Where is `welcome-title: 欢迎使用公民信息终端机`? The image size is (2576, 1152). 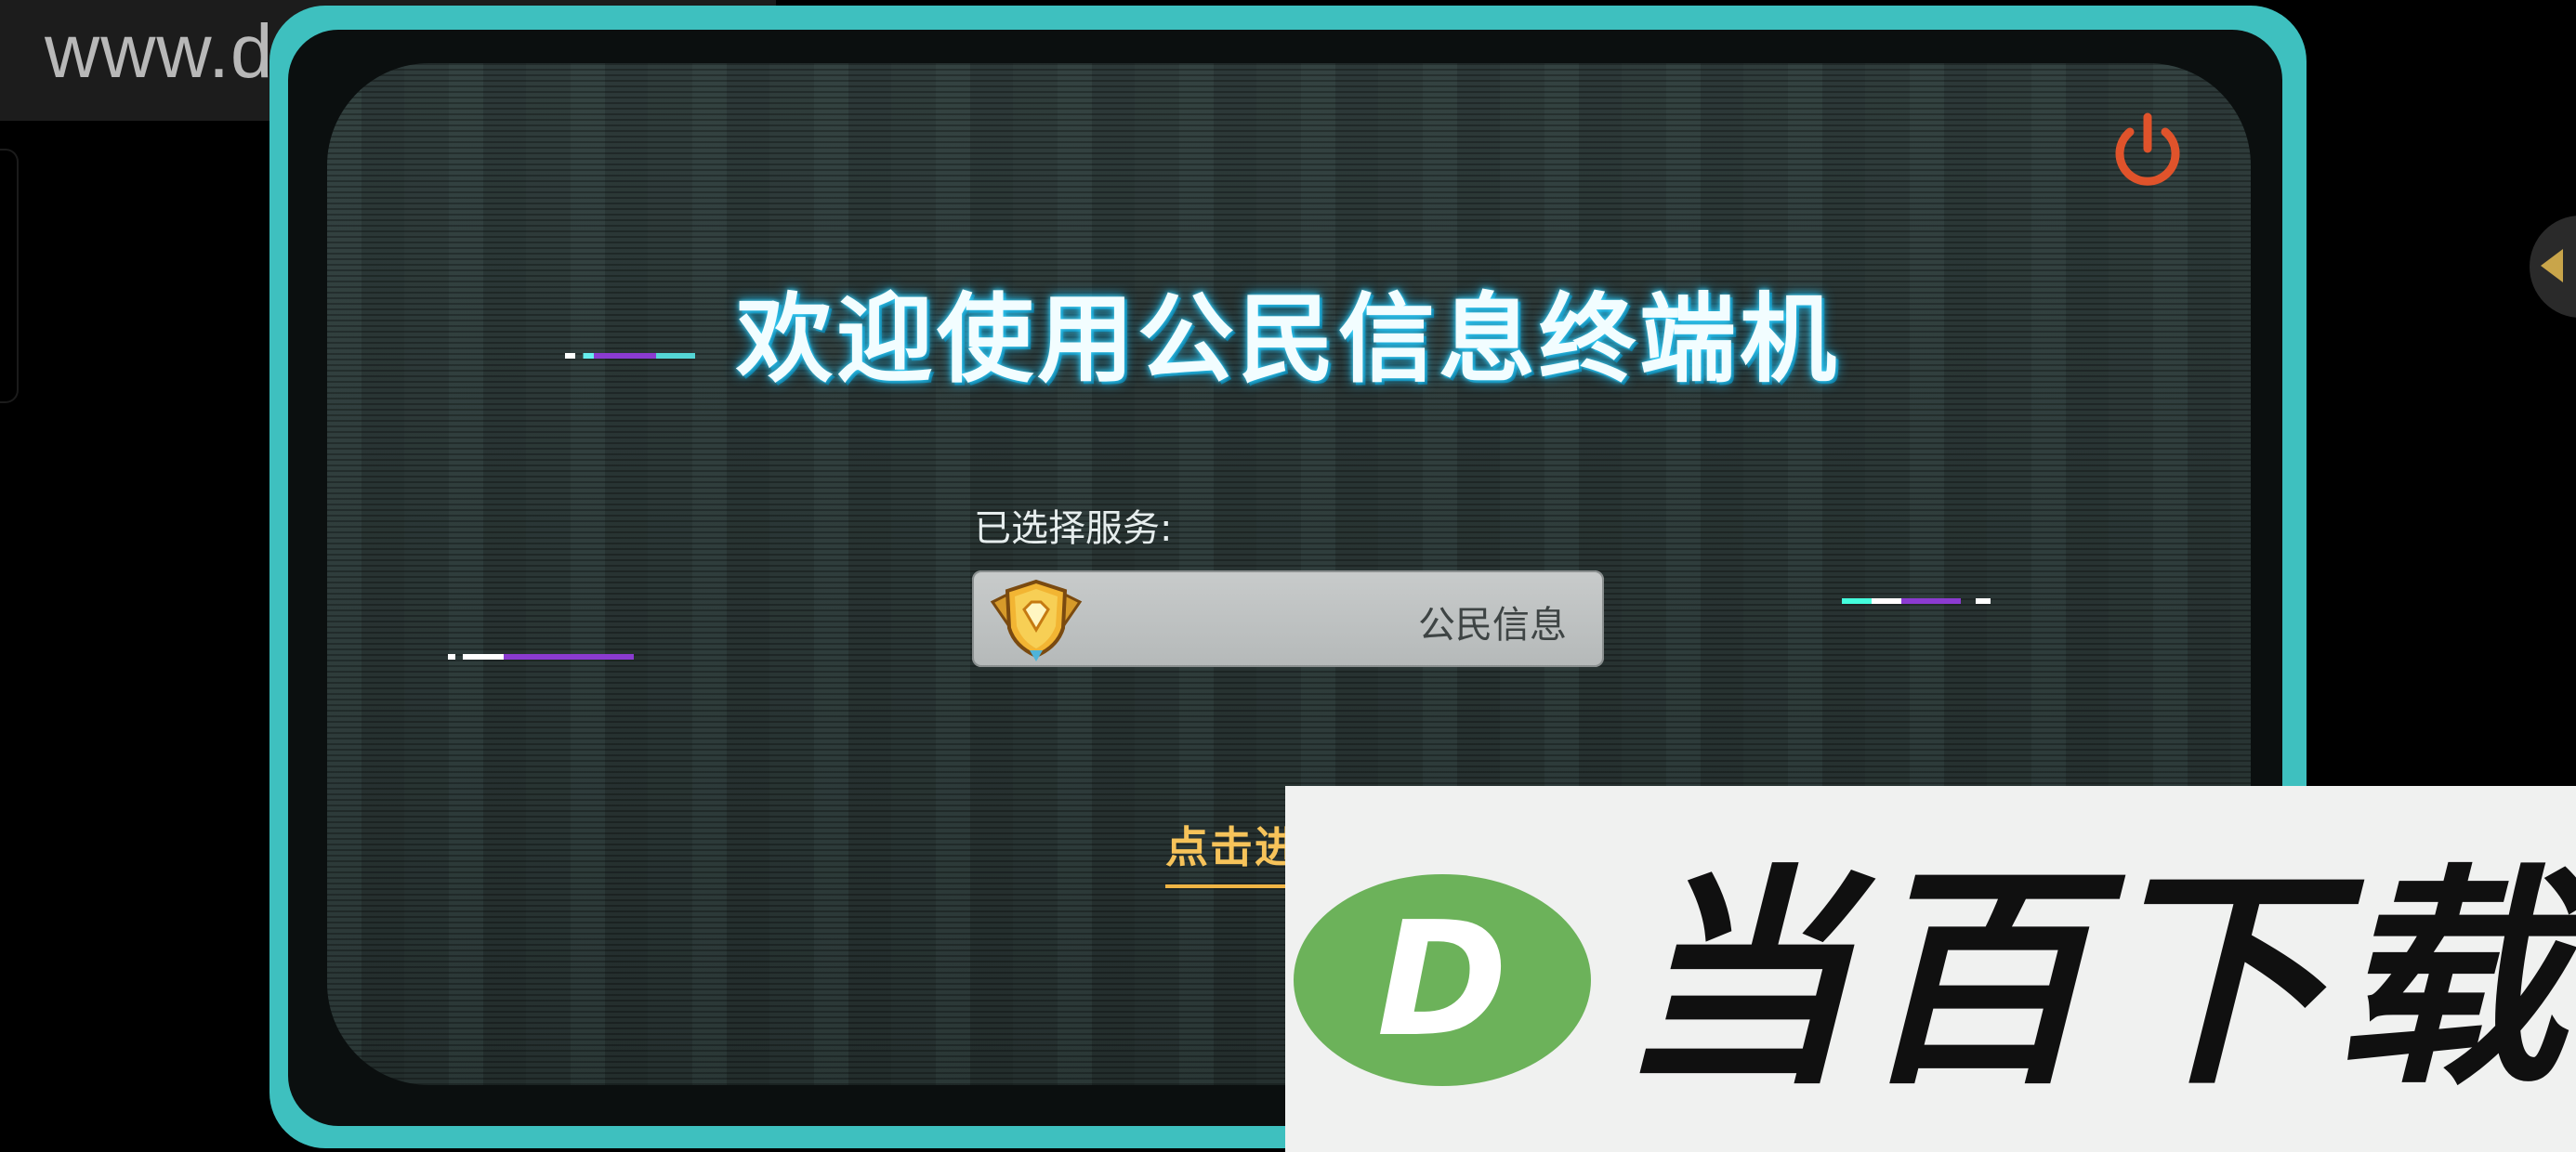 welcome-title: 欢迎使用公民信息终端机 is located at coordinates (1287, 339).